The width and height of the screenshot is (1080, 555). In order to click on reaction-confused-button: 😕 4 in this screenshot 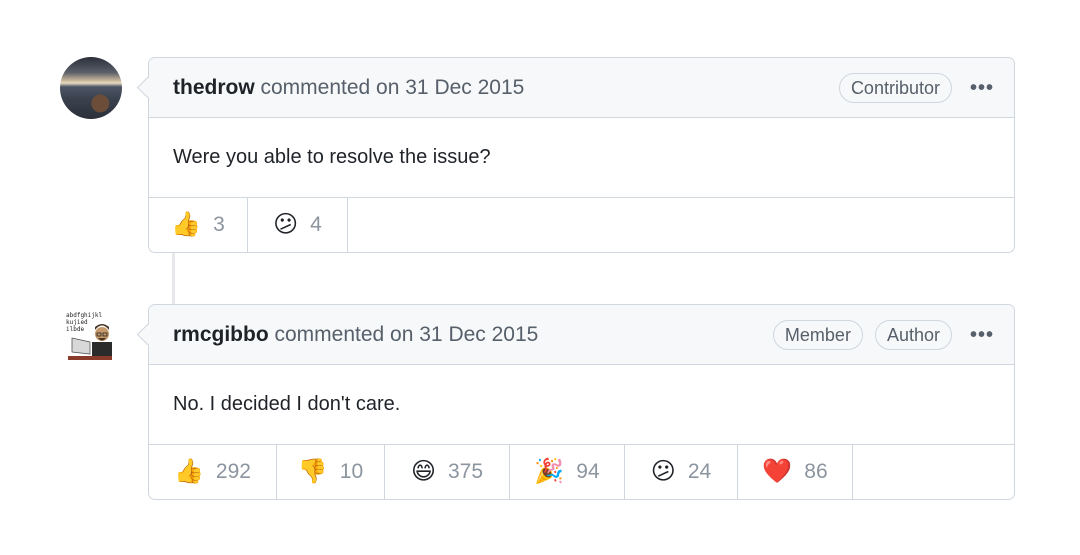, I will do `click(298, 225)`.